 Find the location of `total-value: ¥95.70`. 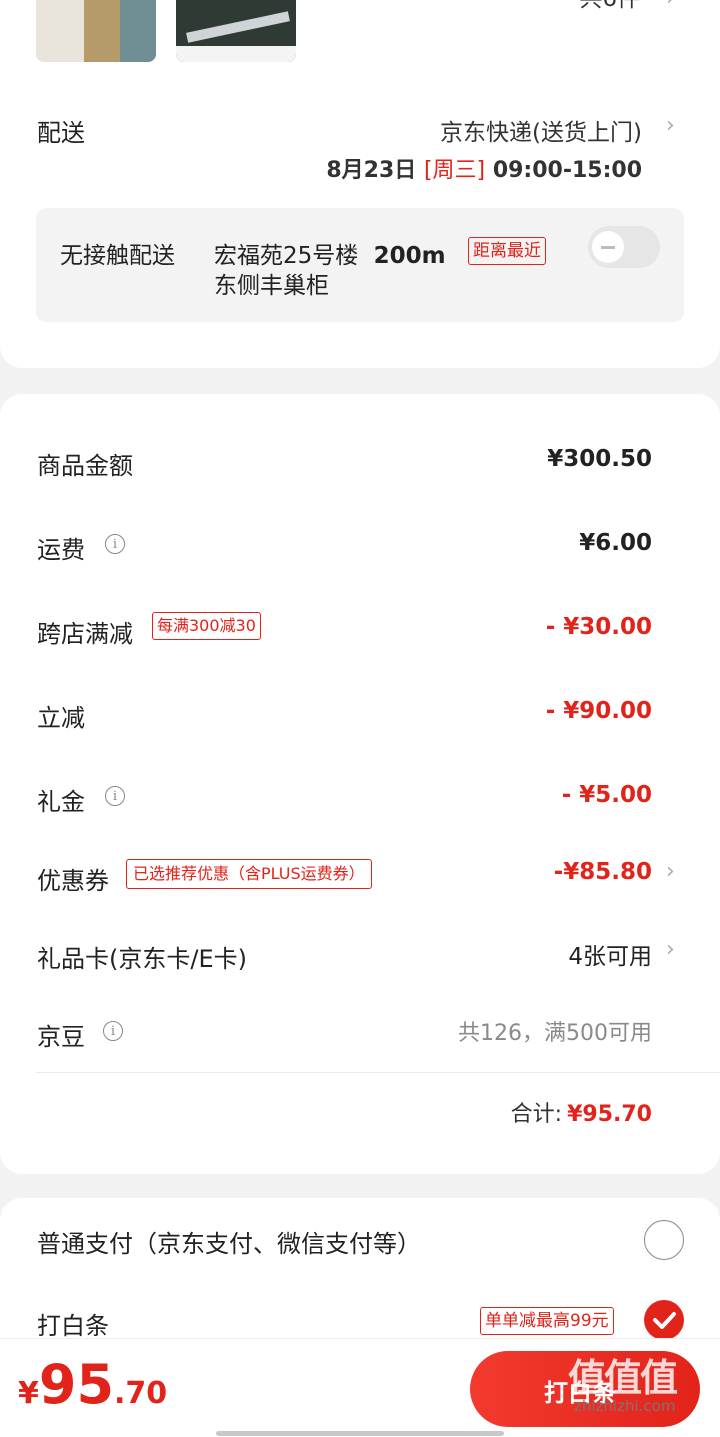

total-value: ¥95.70 is located at coordinates (609, 1114).